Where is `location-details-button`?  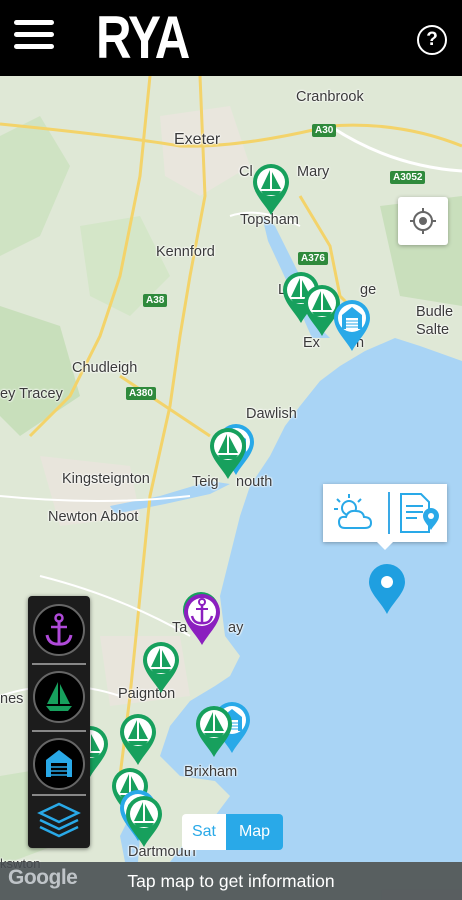
location-details-button is located at coordinates (419, 513).